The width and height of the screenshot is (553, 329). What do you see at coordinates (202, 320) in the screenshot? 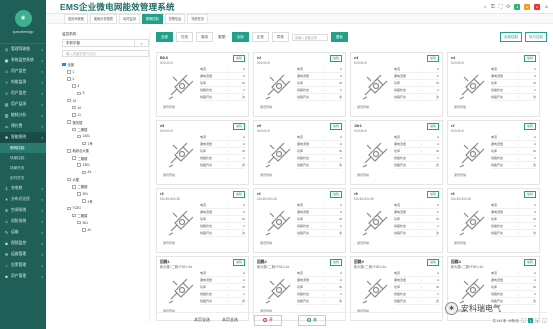
I see `select-all-button: 本页全选` at bounding box center [202, 320].